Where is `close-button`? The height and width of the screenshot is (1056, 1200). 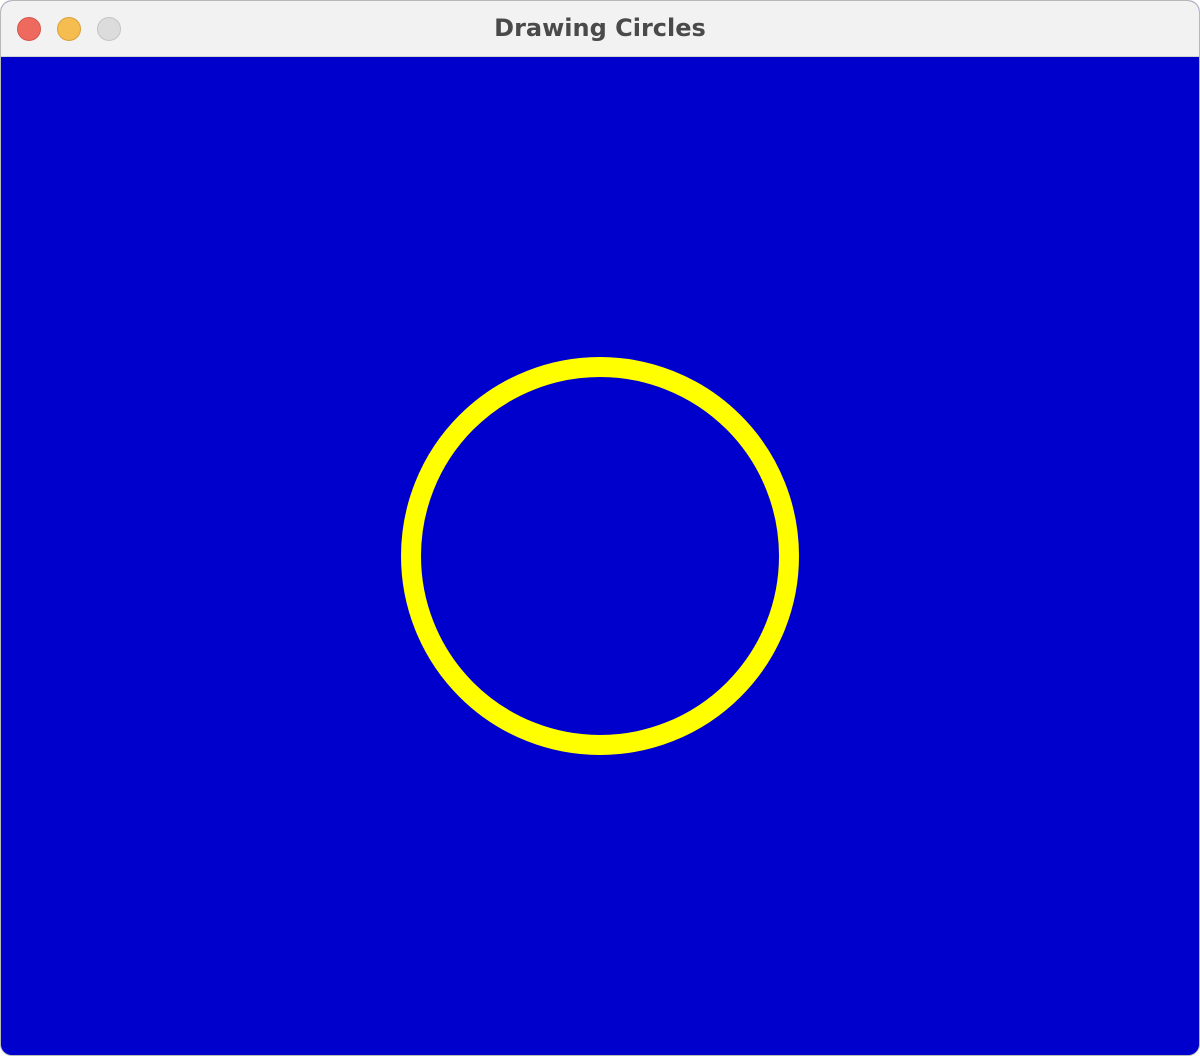 close-button is located at coordinates (29, 29).